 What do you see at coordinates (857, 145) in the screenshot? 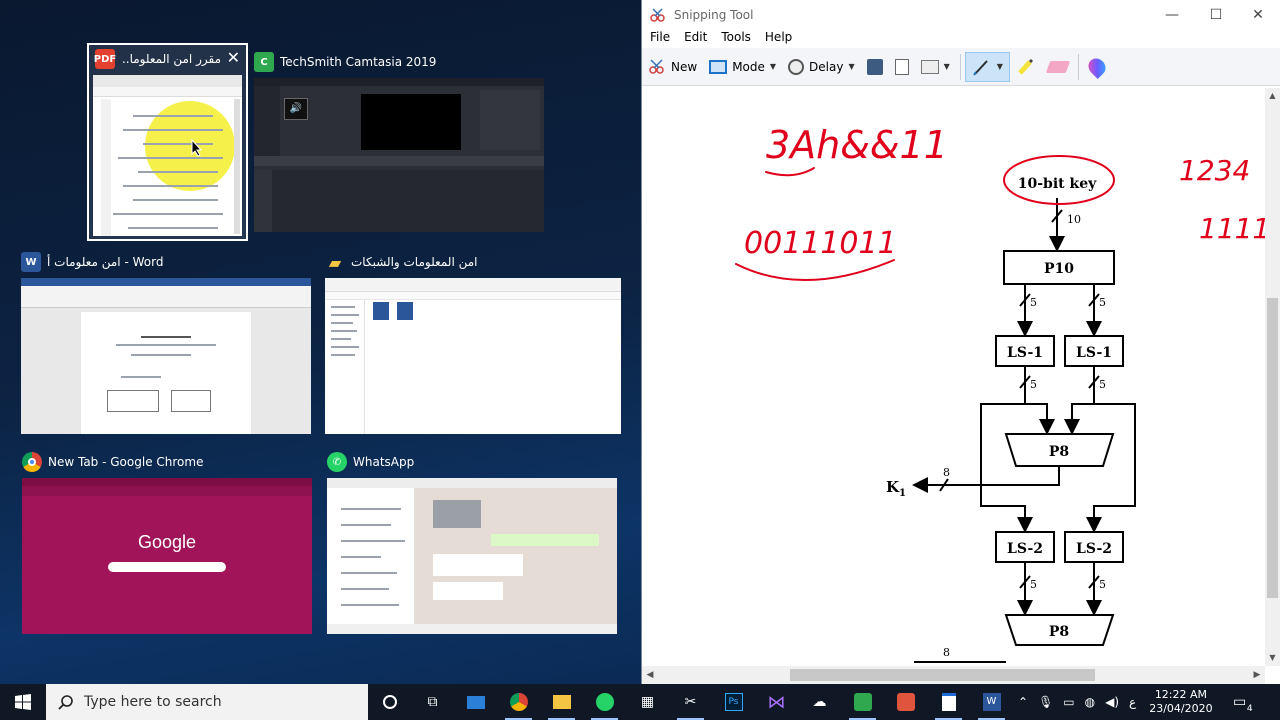
I see `annotation-key: 3Ah&&11` at bounding box center [857, 145].